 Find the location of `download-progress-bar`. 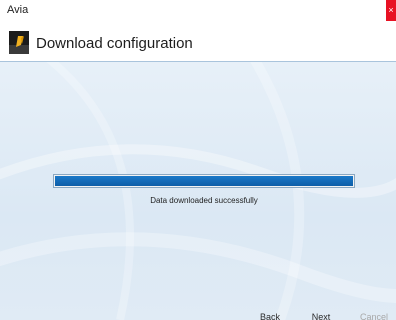

download-progress-bar is located at coordinates (204, 181).